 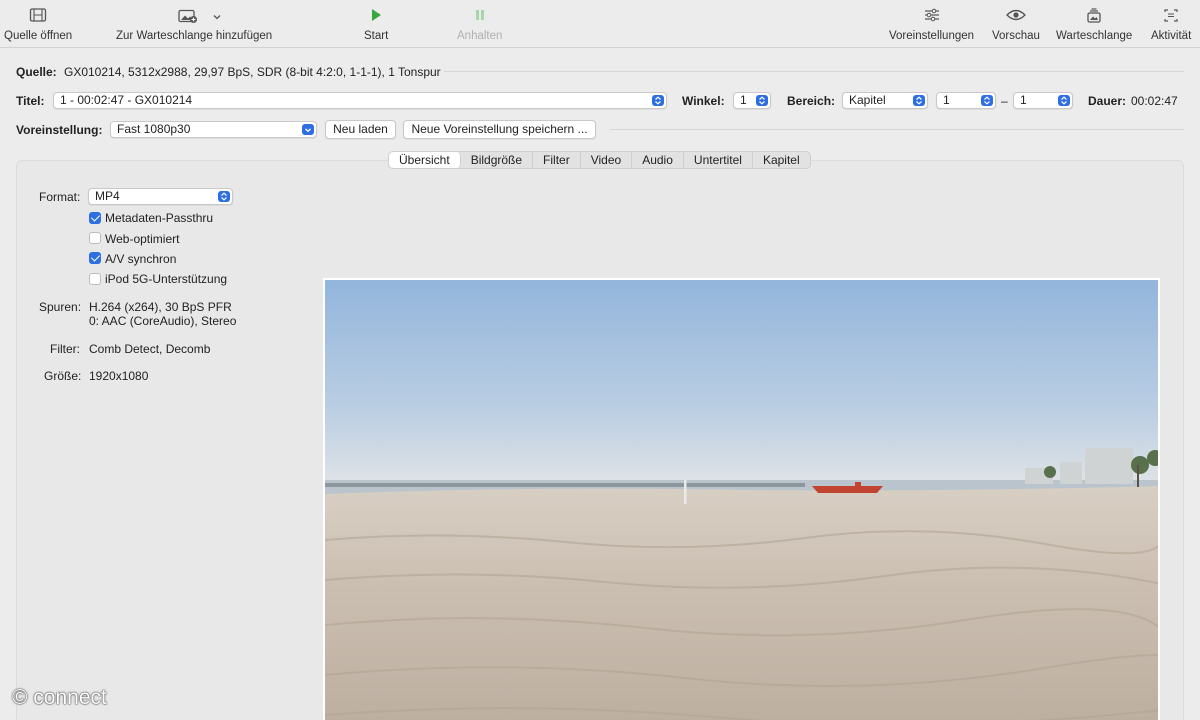 I want to click on film-icon, so click(x=38, y=15).